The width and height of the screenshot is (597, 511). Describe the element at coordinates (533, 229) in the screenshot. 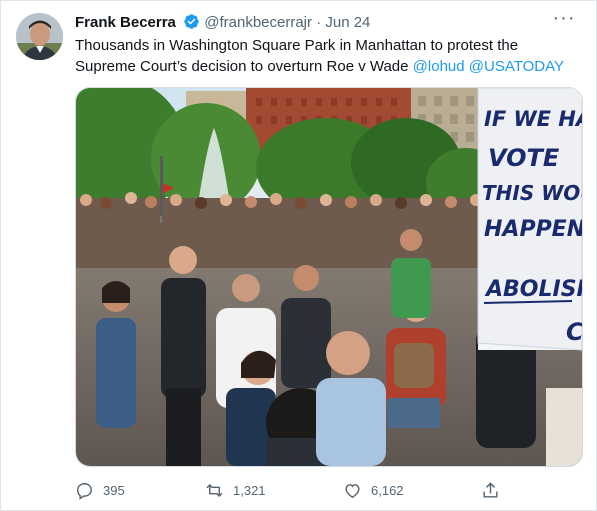

I see `sign-text-line4: HAPPEN` at that location.